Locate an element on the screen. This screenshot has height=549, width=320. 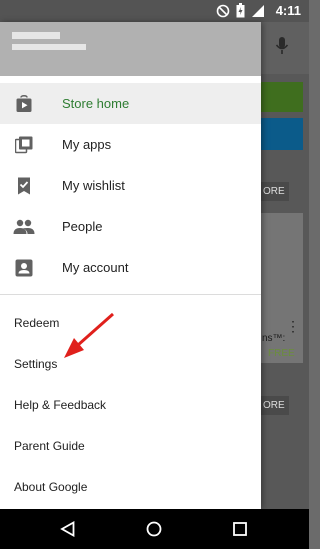
background-card-text: ns™: is located at coordinates (274, 338).